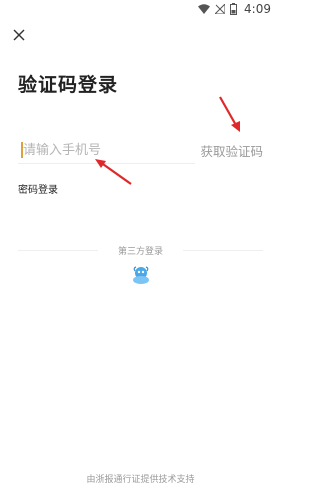 The image size is (320, 499). I want to click on close-icon, so click(19, 35).